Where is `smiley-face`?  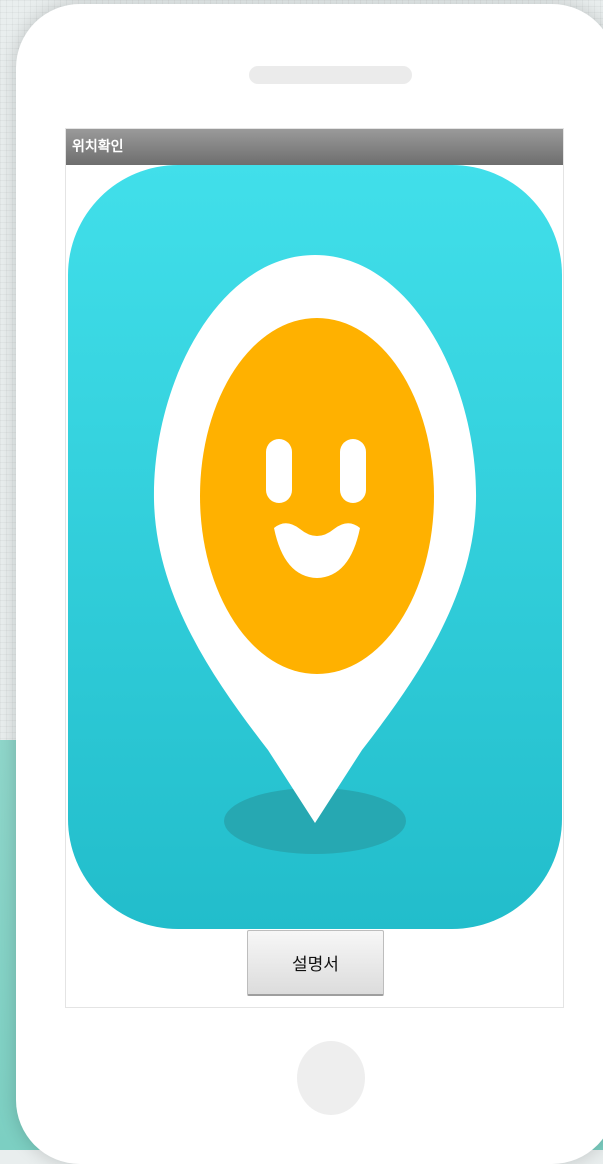
smiley-face is located at coordinates (317, 496).